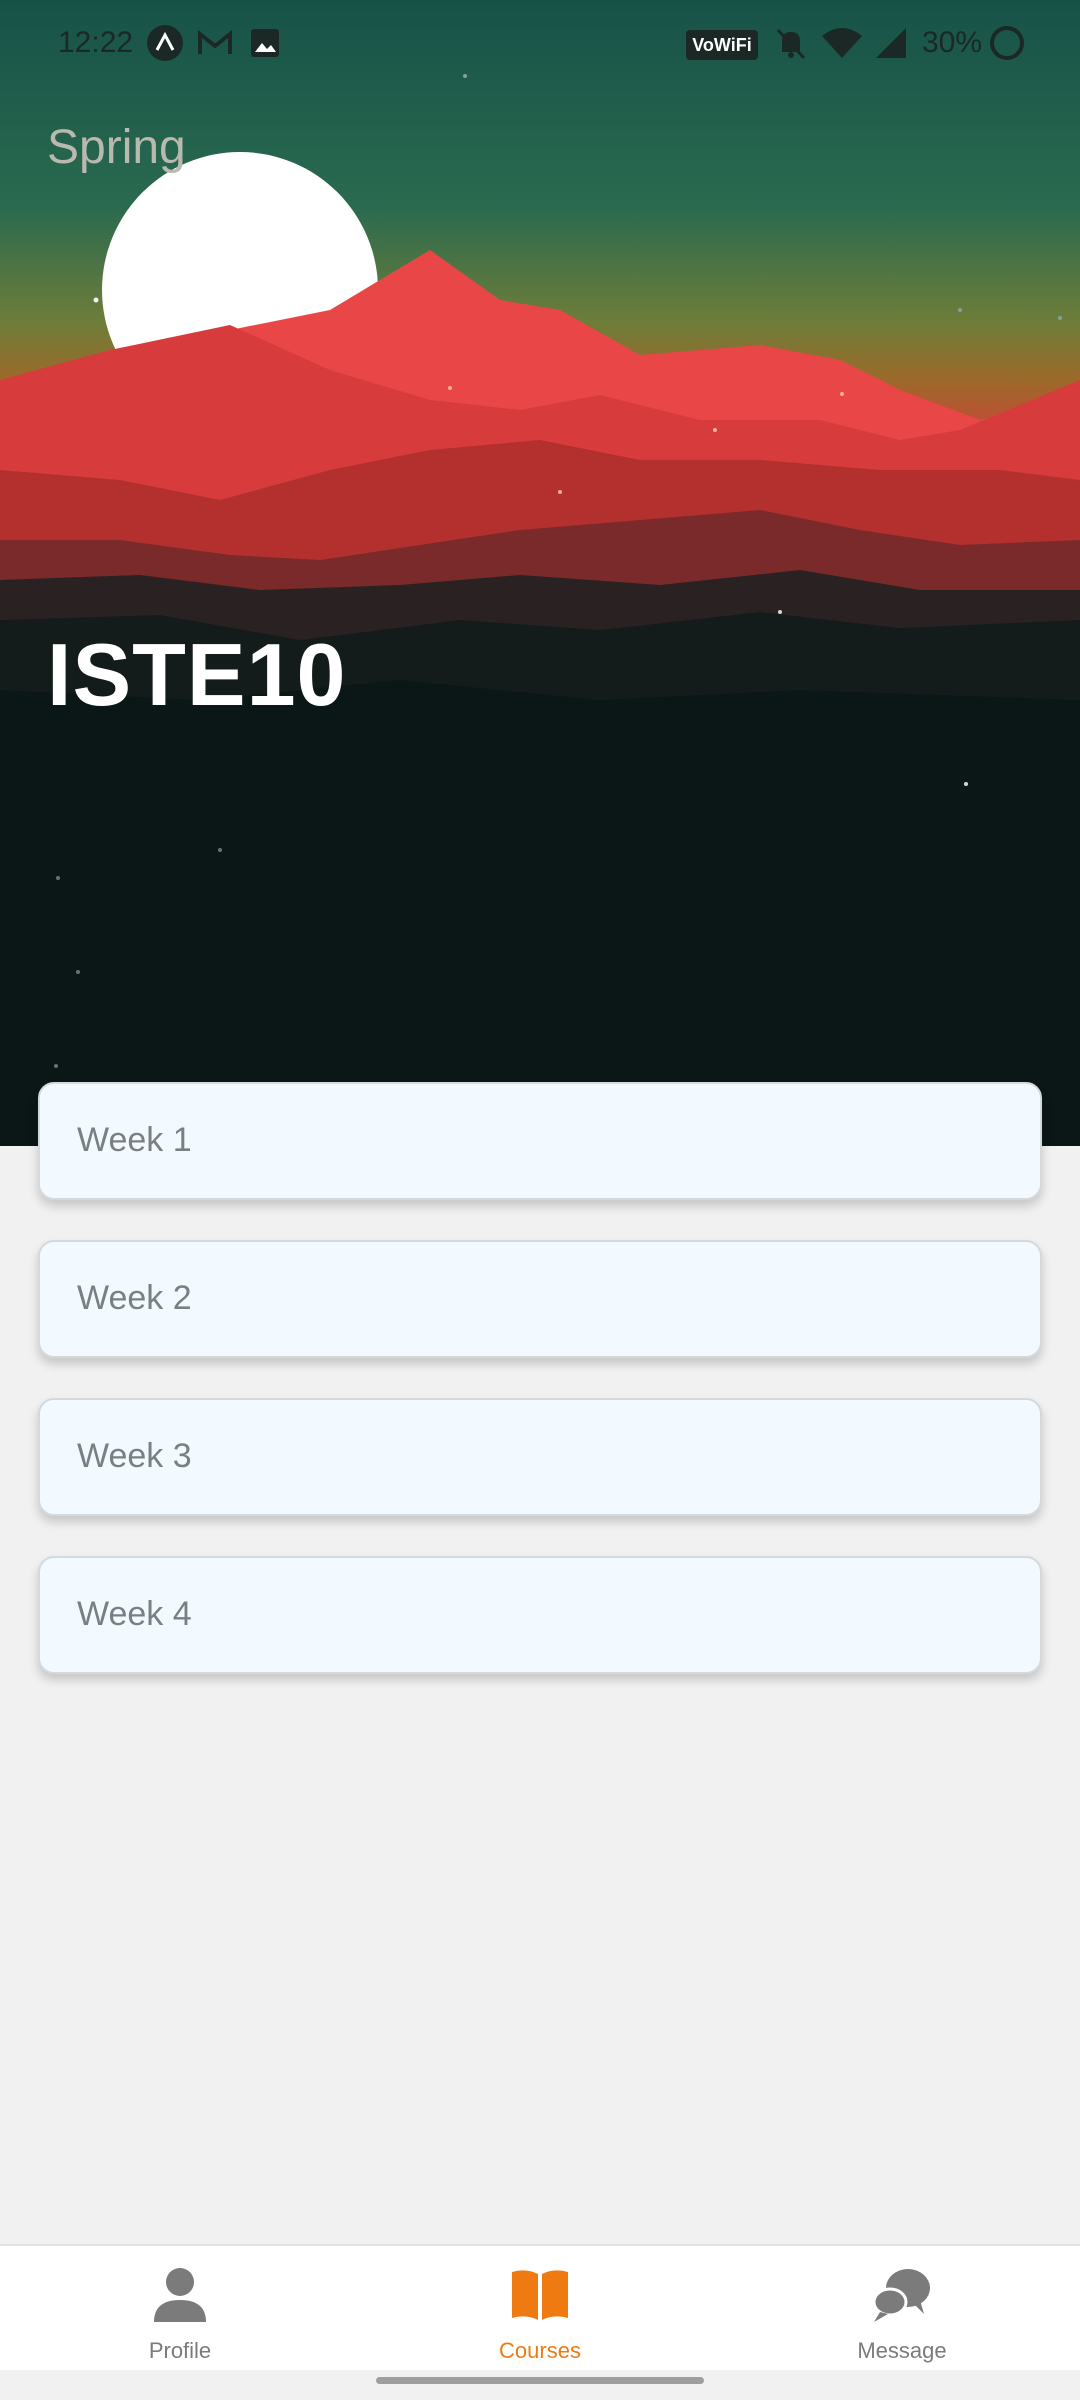  Describe the element at coordinates (180, 2350) in the screenshot. I see `nav-label-profile: Profile` at that location.